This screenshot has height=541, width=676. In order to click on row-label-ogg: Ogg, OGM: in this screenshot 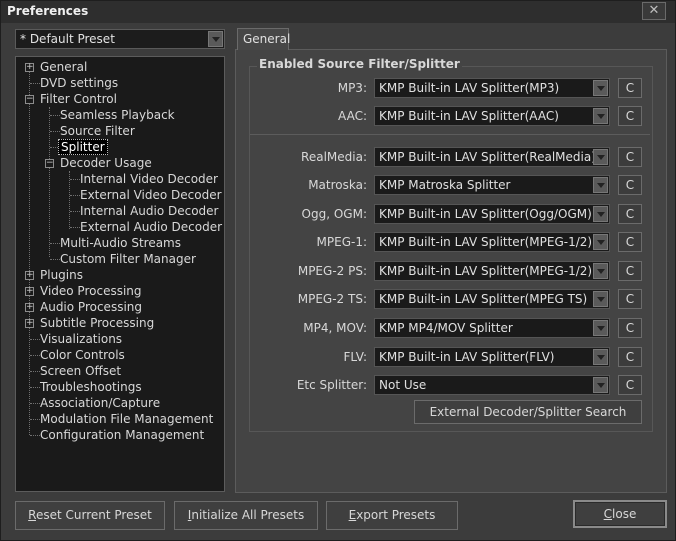, I will do `click(334, 214)`.